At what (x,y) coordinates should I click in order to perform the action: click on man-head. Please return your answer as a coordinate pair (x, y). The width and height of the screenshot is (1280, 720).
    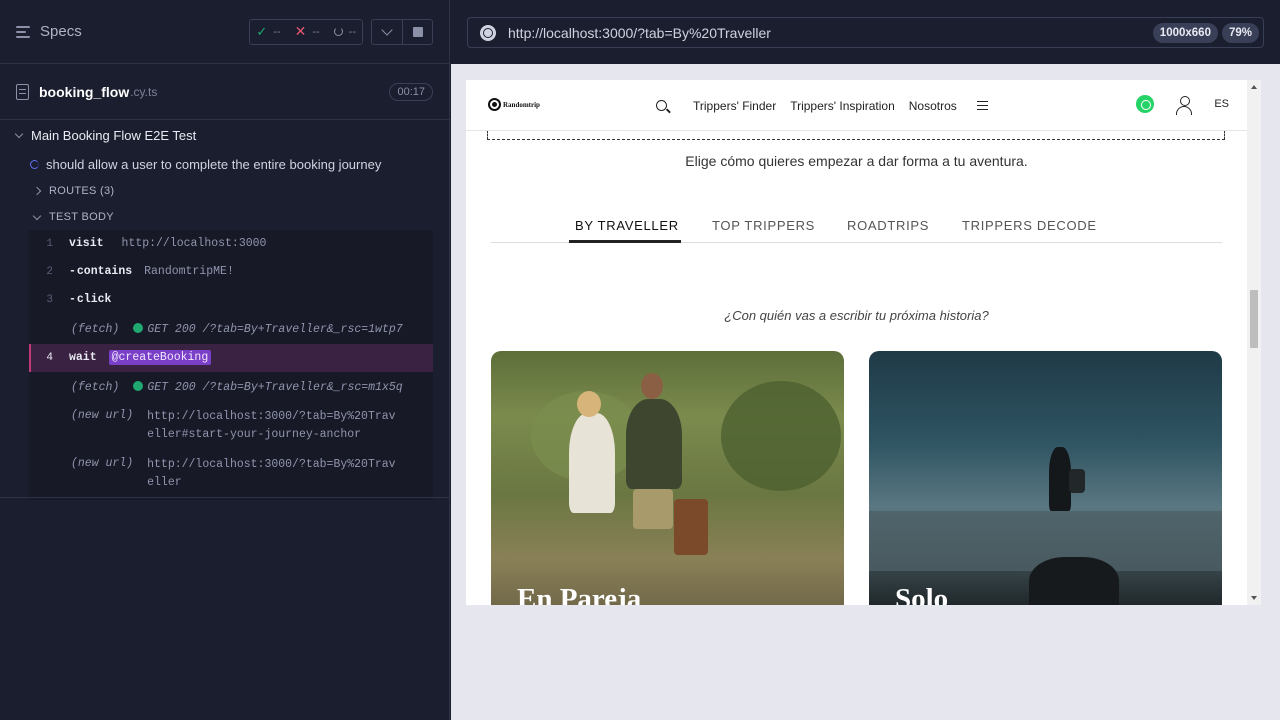
    Looking at the image, I should click on (652, 386).